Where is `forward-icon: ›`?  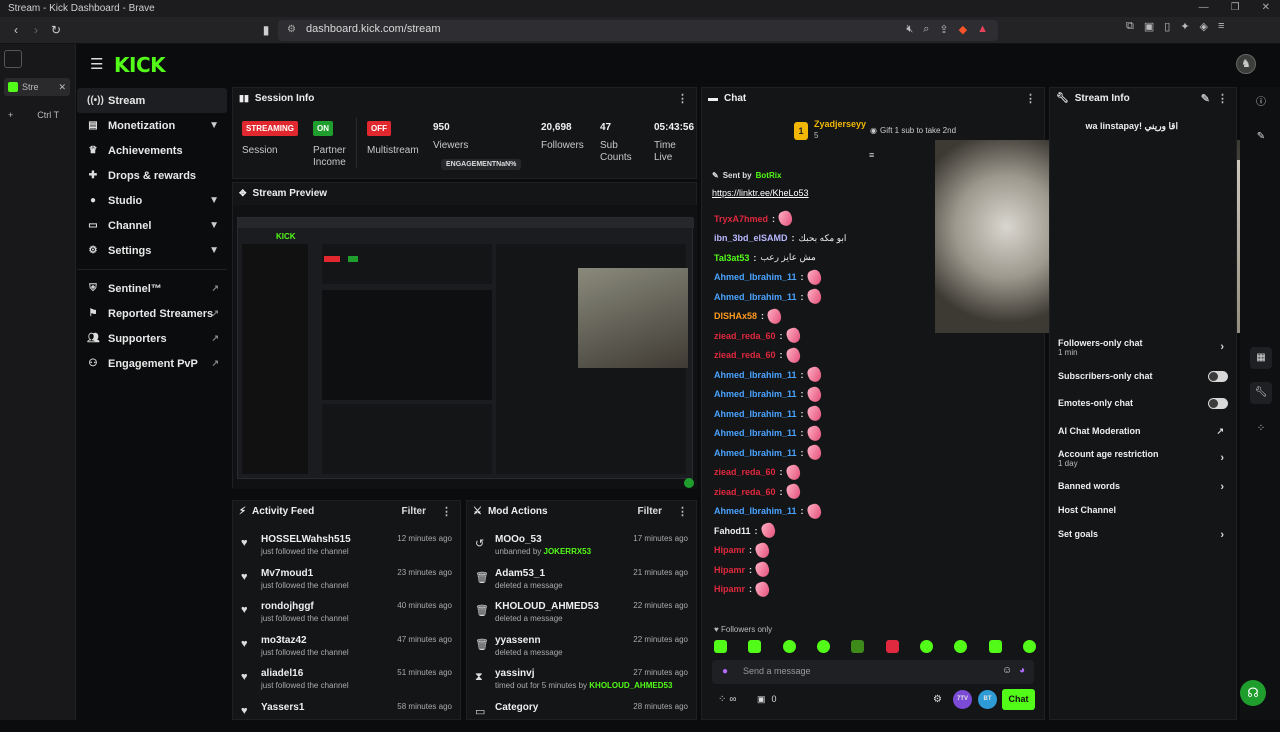
forward-icon: › is located at coordinates (36, 30).